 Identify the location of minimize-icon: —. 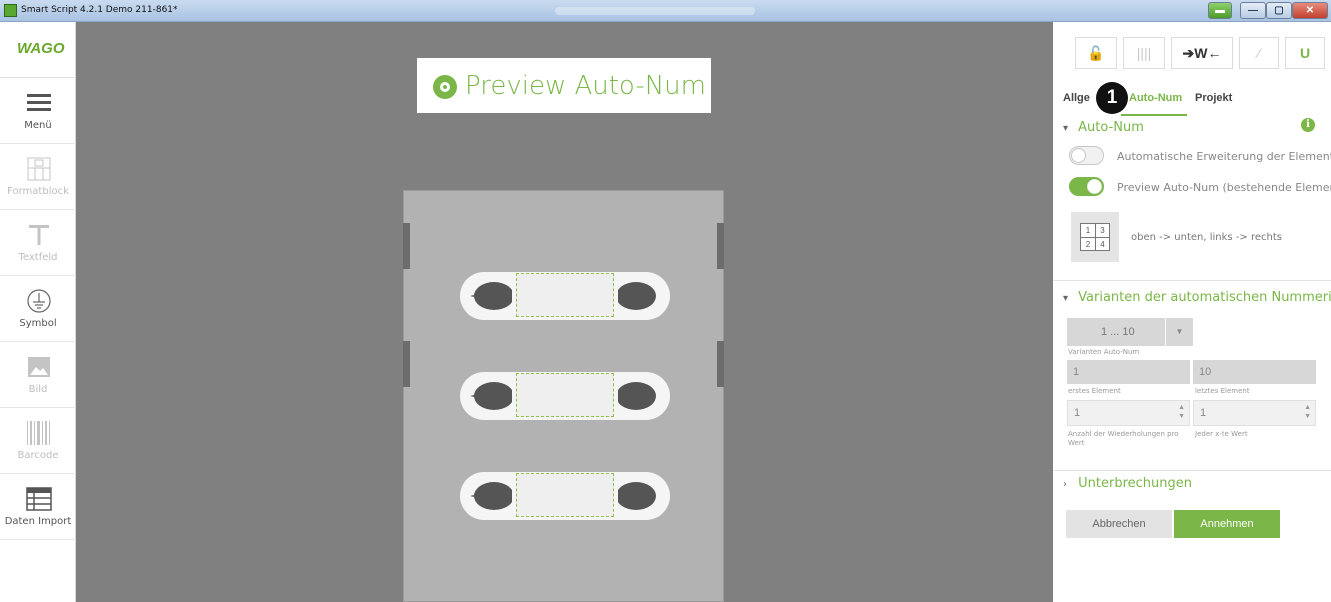
(1253, 10).